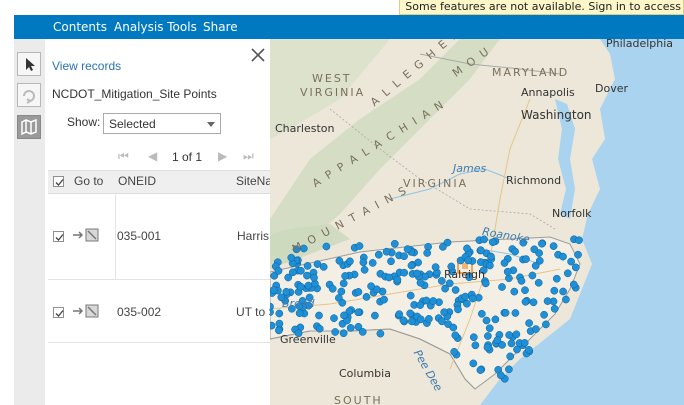 The image size is (684, 405). I want to click on view-records-link: View records, so click(86, 66).